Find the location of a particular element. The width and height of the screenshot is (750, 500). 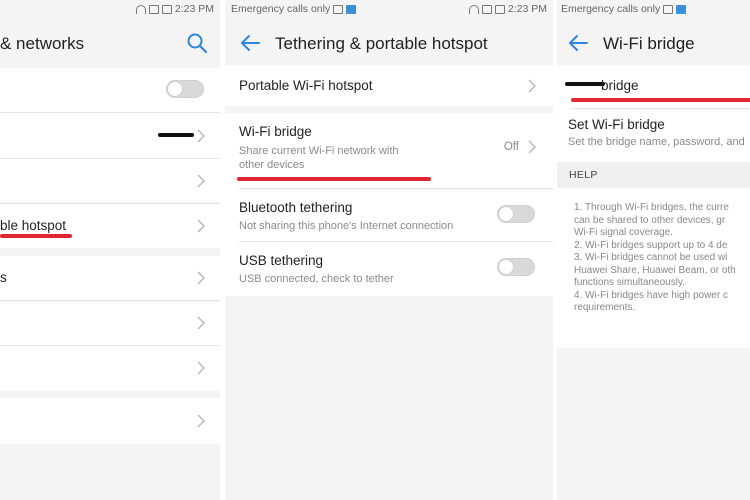

section-header: HELP is located at coordinates (653, 175).